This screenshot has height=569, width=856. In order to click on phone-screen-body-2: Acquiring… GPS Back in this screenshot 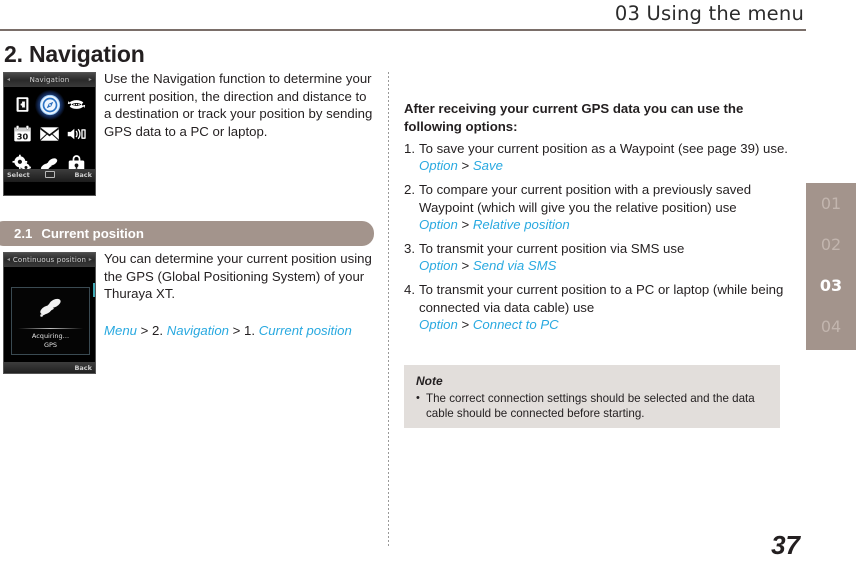, I will do `click(49, 320)`.